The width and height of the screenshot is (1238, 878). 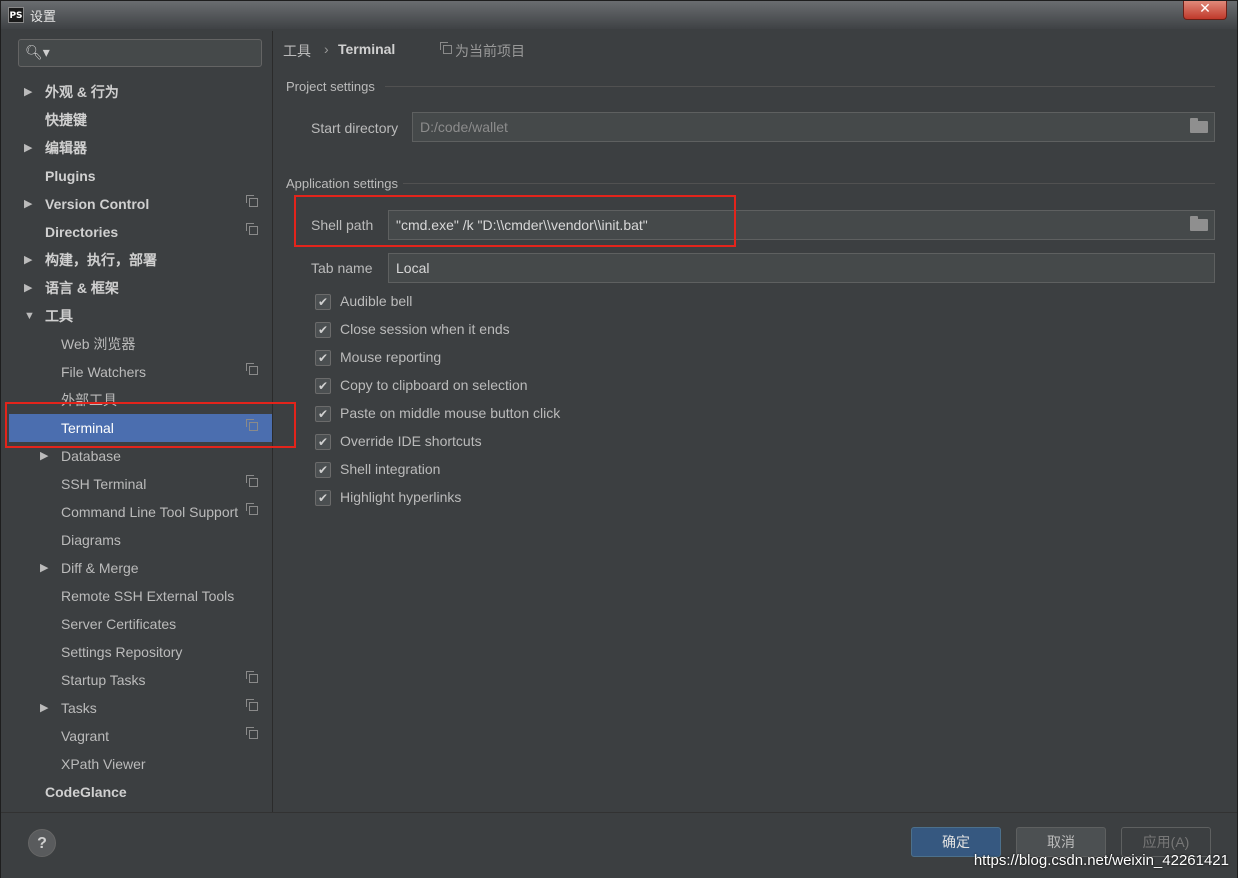 What do you see at coordinates (376, 301) in the screenshot?
I see `checkbox-label: Audible bell` at bounding box center [376, 301].